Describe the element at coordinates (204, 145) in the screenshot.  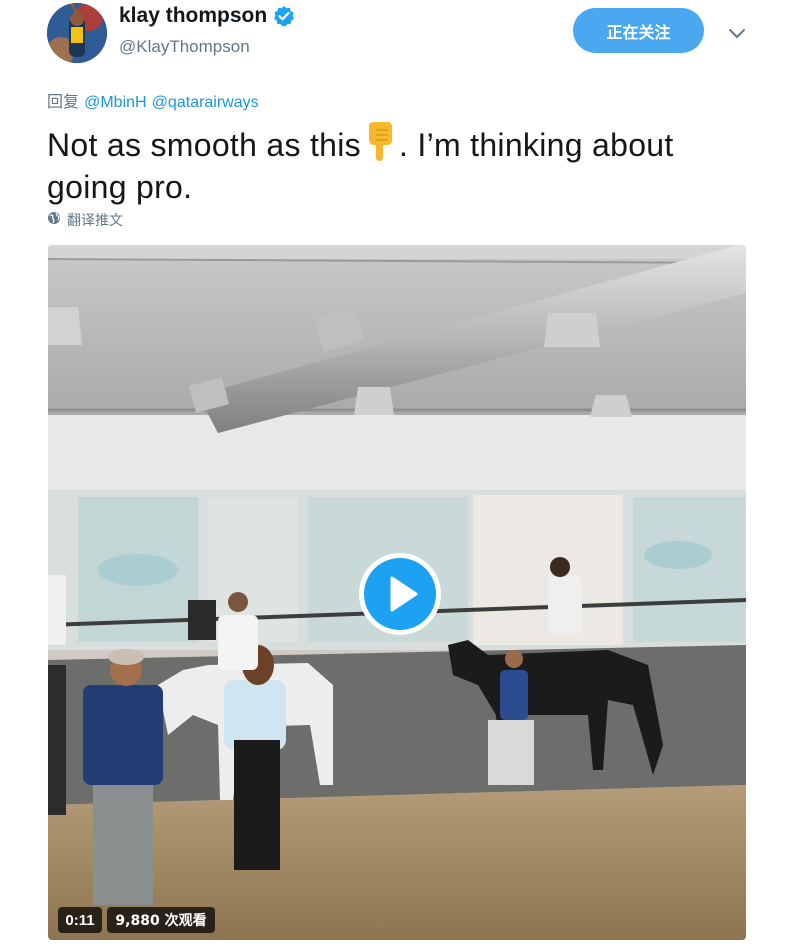
I see `tweet-text-part: Not as smooth as this` at that location.